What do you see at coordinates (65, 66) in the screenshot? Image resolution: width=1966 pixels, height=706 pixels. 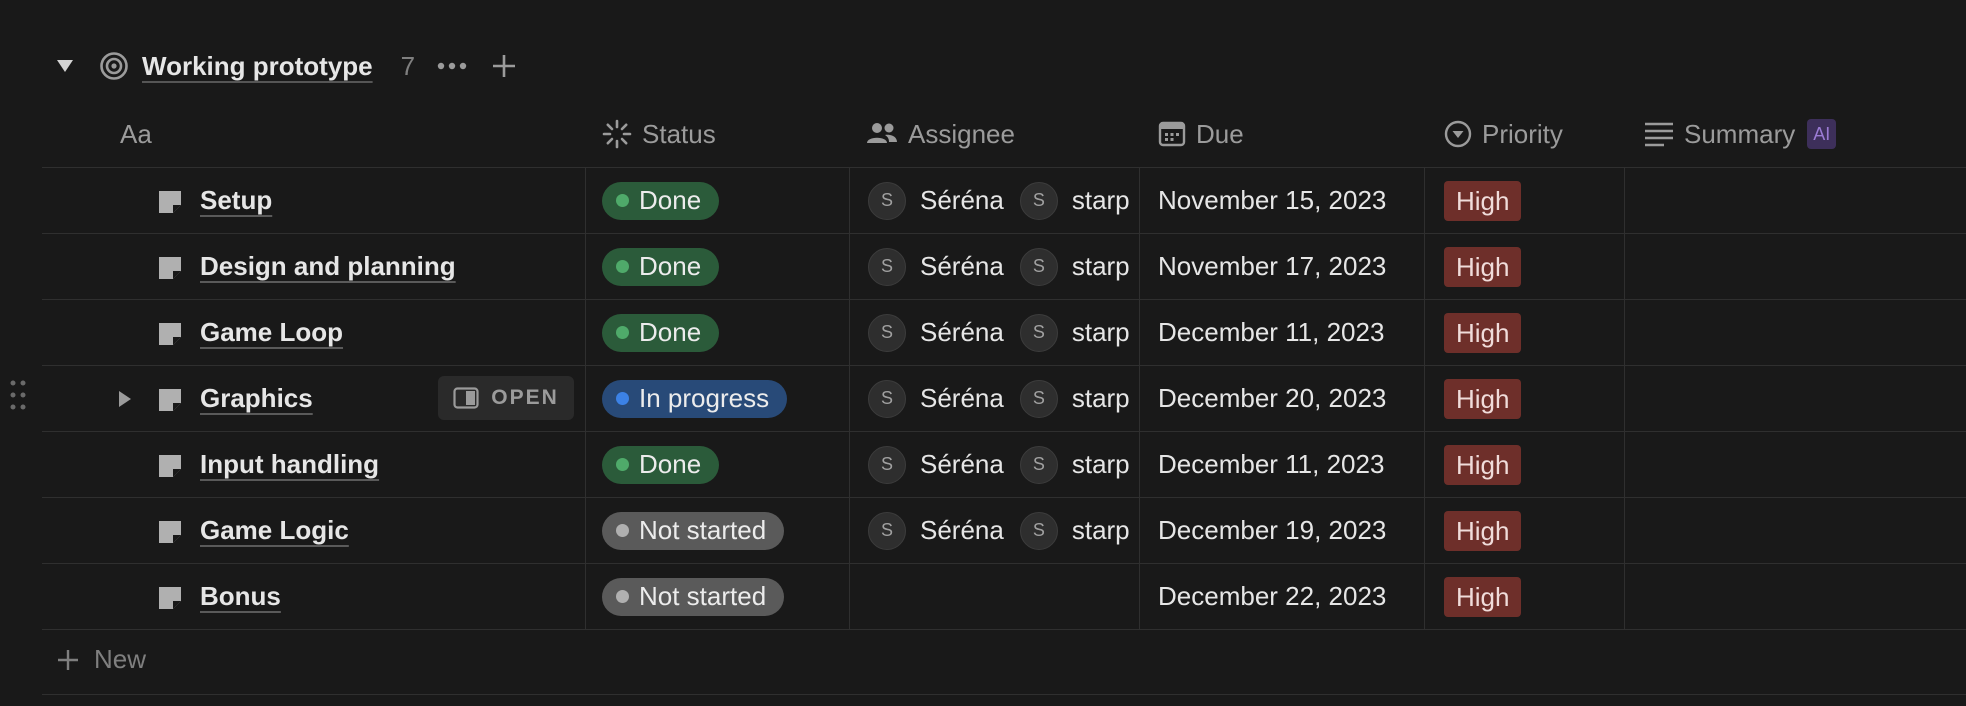 I see `collapse-toggle-icon` at bounding box center [65, 66].